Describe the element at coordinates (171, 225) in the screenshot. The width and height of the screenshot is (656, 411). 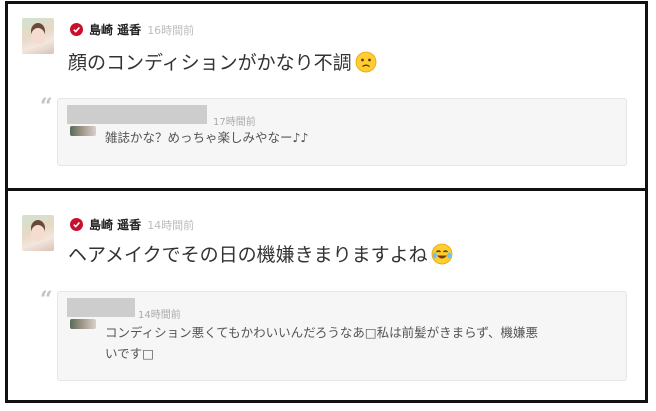
I see `timestamp: 14時間前` at that location.